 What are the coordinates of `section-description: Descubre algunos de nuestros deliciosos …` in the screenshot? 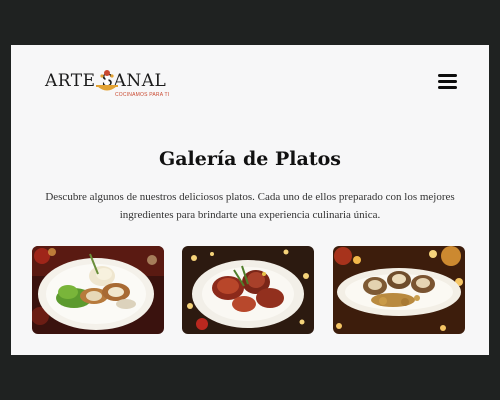 It's located at (250, 206).